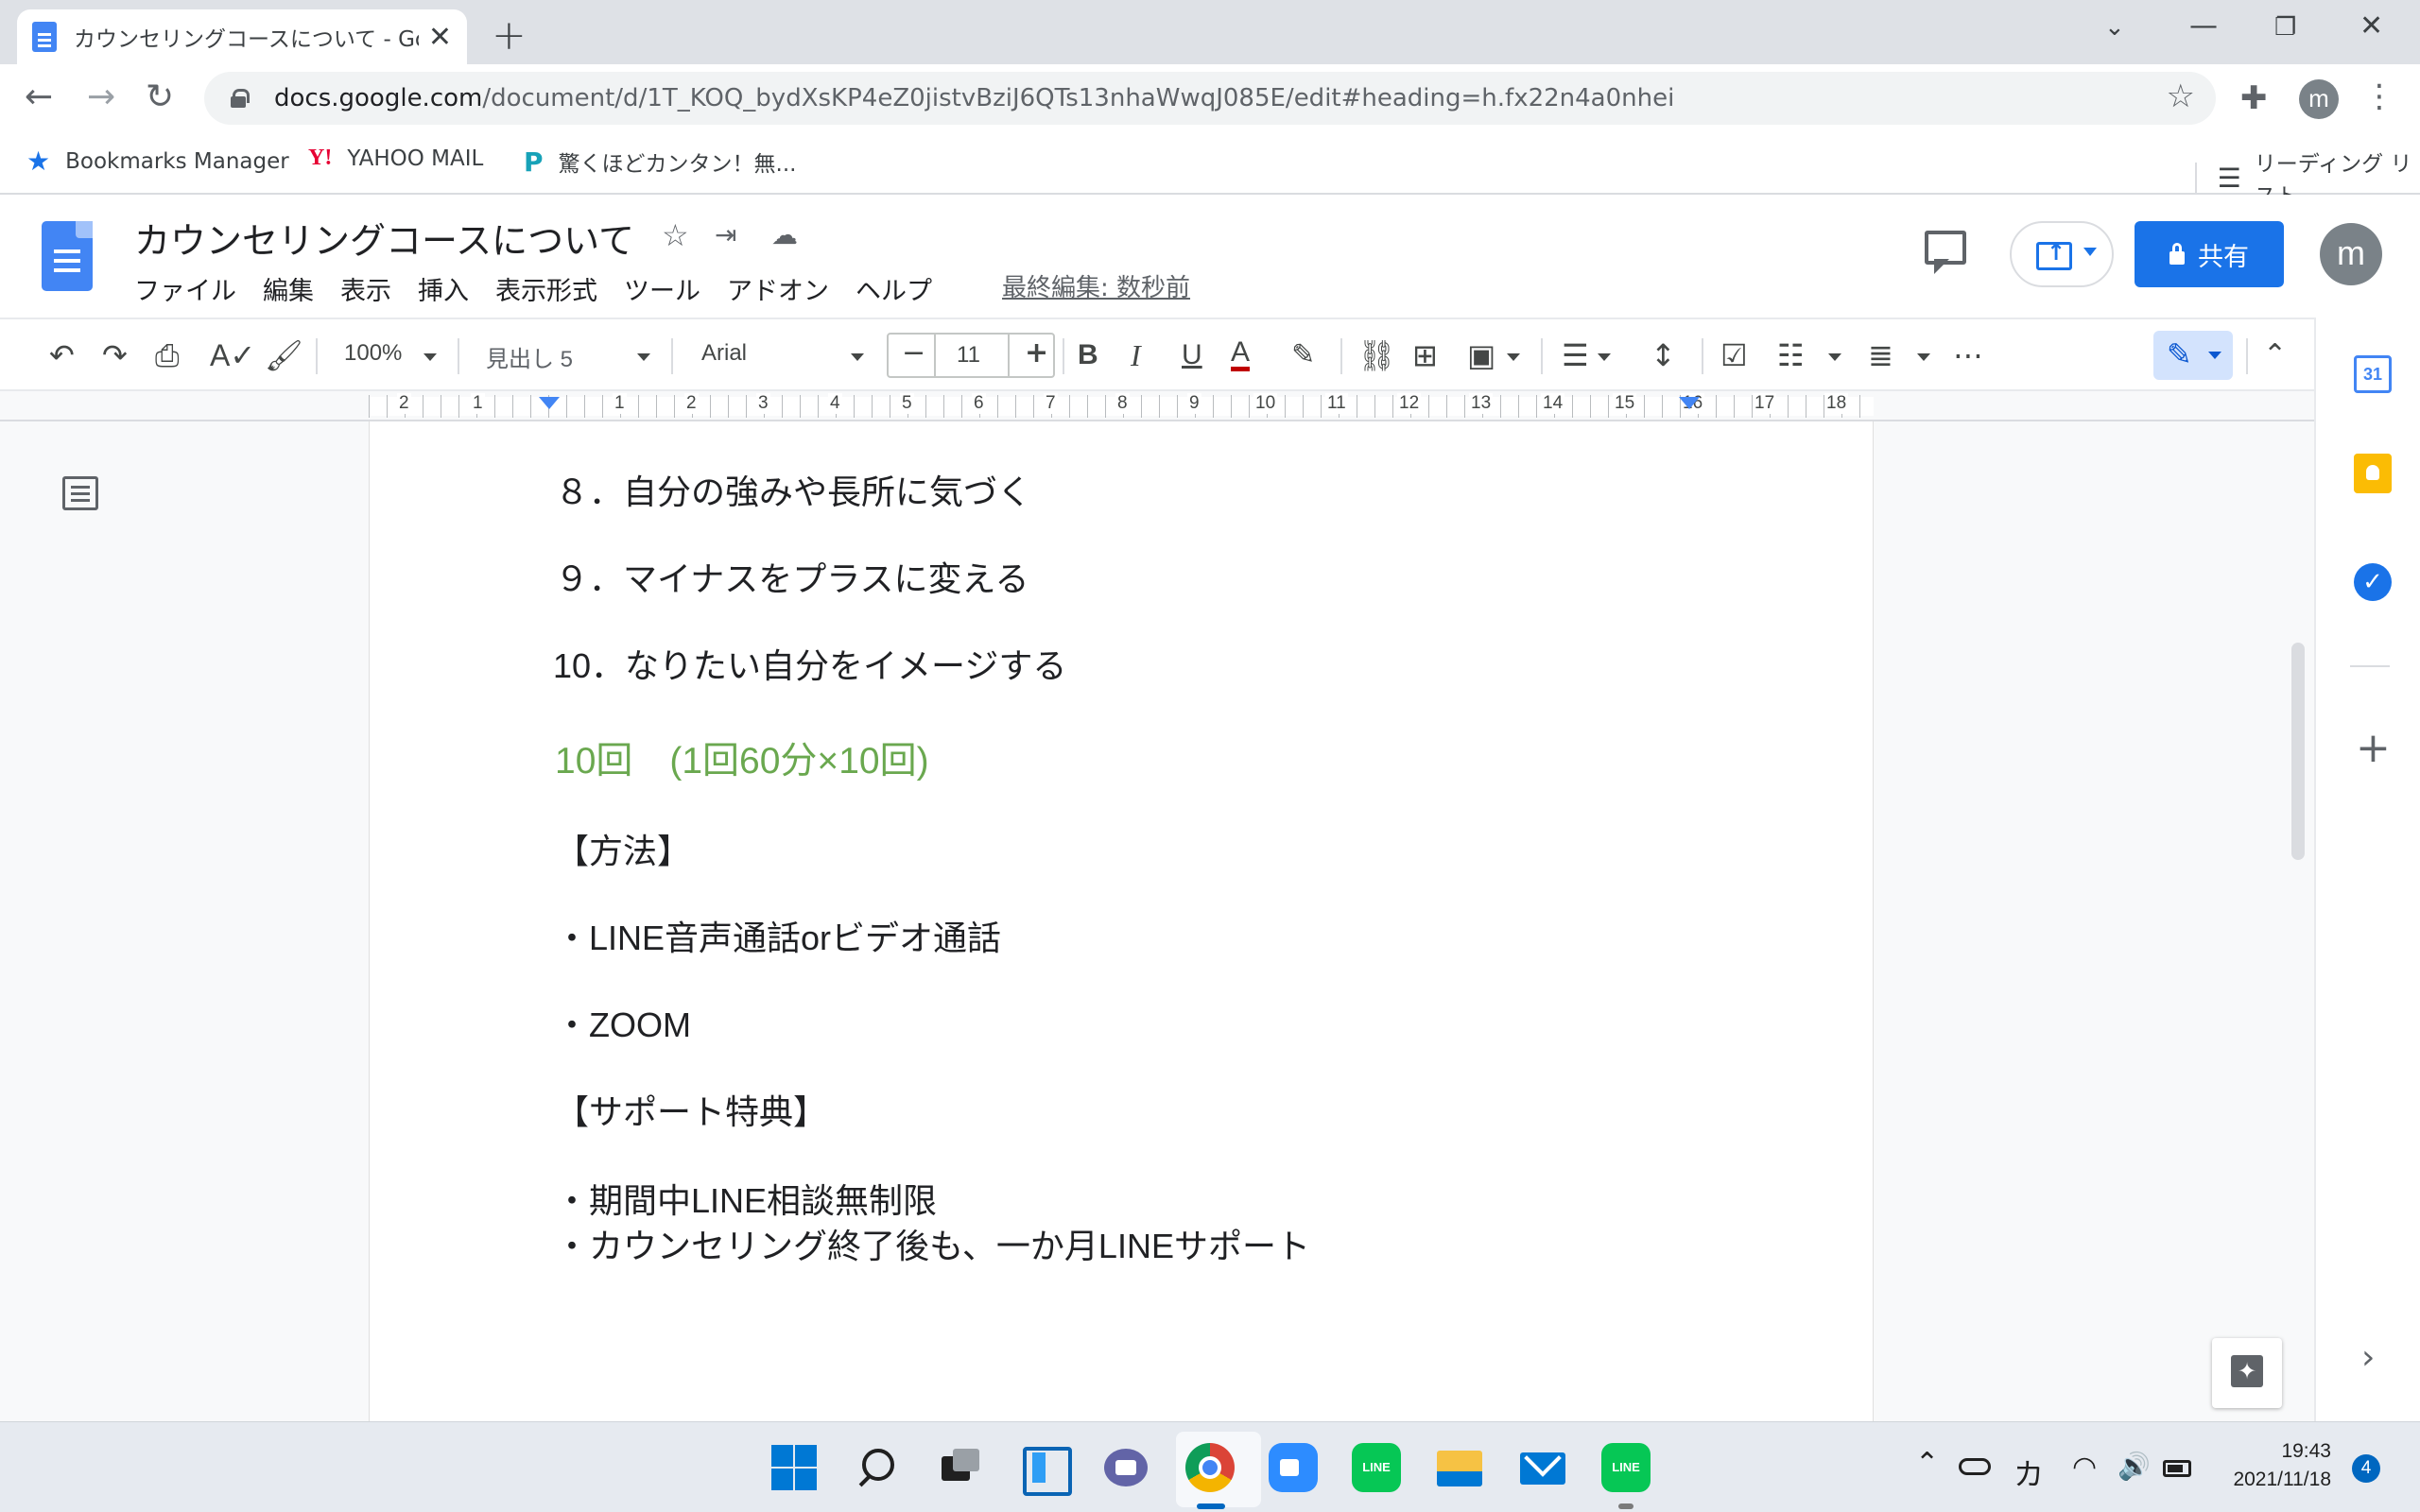  What do you see at coordinates (1241, 354) in the screenshot?
I see `text-color-icon: A` at bounding box center [1241, 354].